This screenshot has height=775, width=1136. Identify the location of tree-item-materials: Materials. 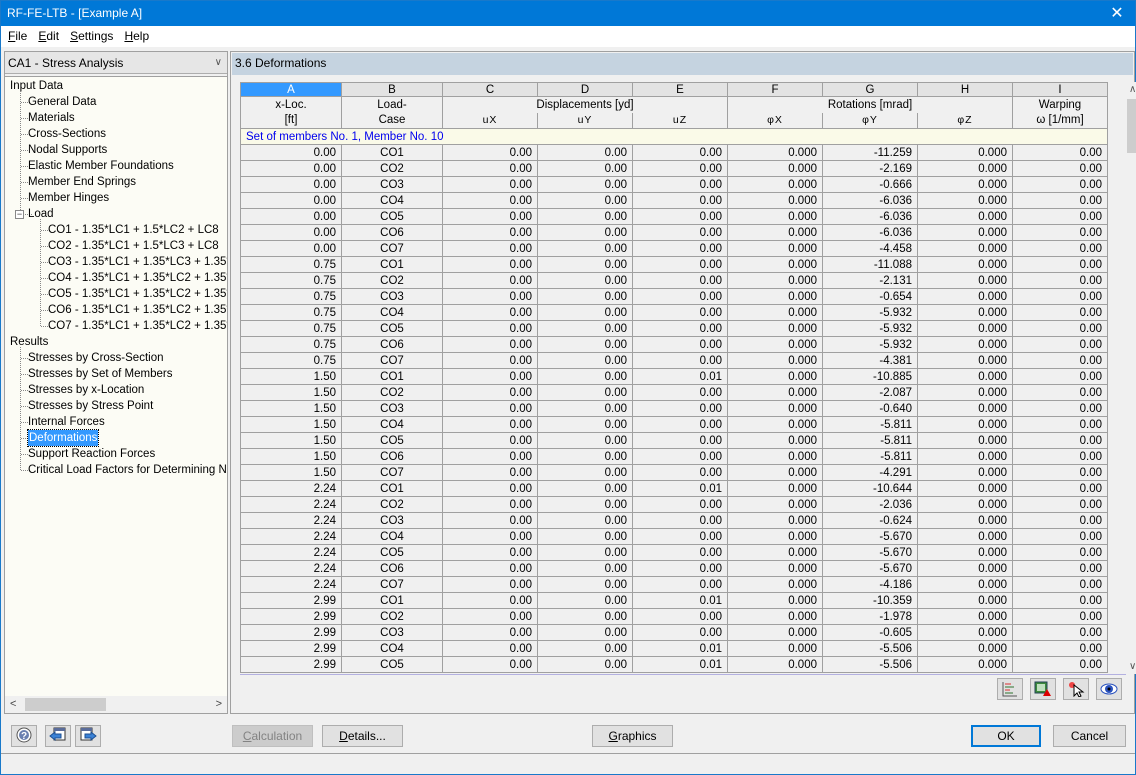
(51, 118).